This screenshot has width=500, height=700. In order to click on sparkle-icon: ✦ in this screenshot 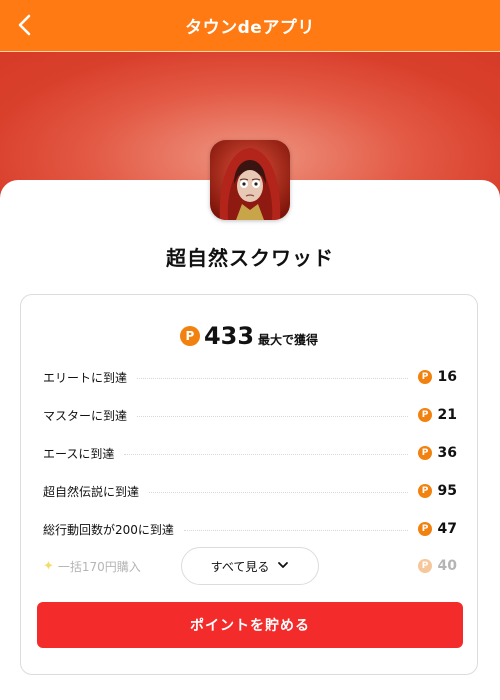, I will do `click(48, 566)`.